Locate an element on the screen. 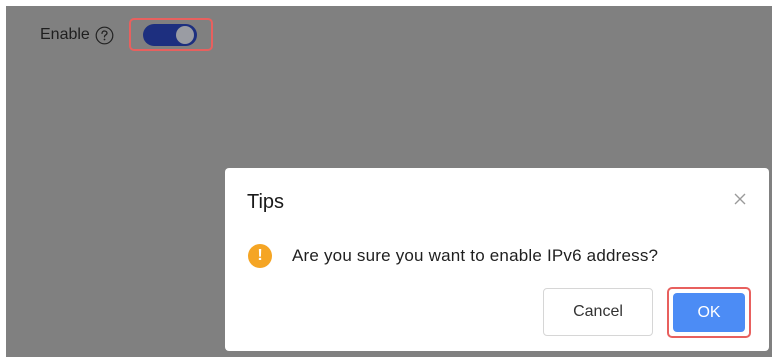 The image size is (778, 363). toggle-highlight-box is located at coordinates (171, 34).